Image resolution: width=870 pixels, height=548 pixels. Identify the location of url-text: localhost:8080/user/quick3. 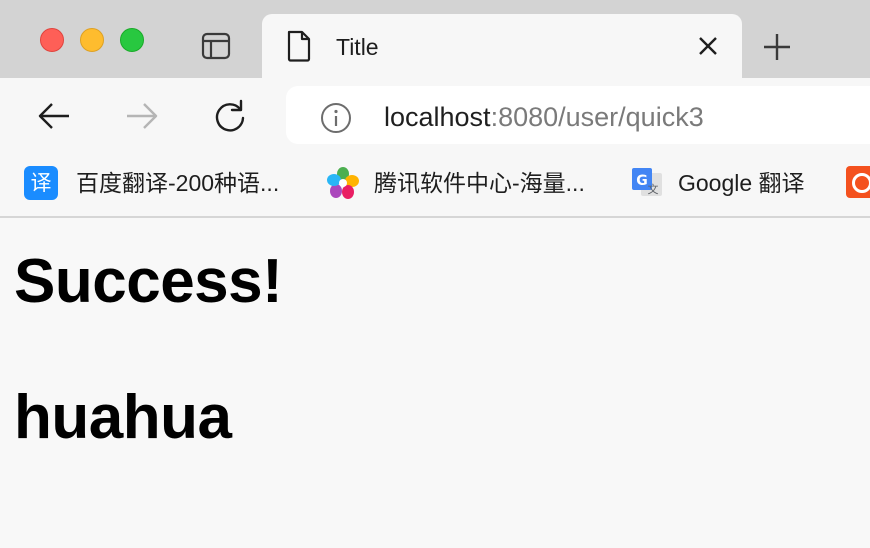
(544, 117).